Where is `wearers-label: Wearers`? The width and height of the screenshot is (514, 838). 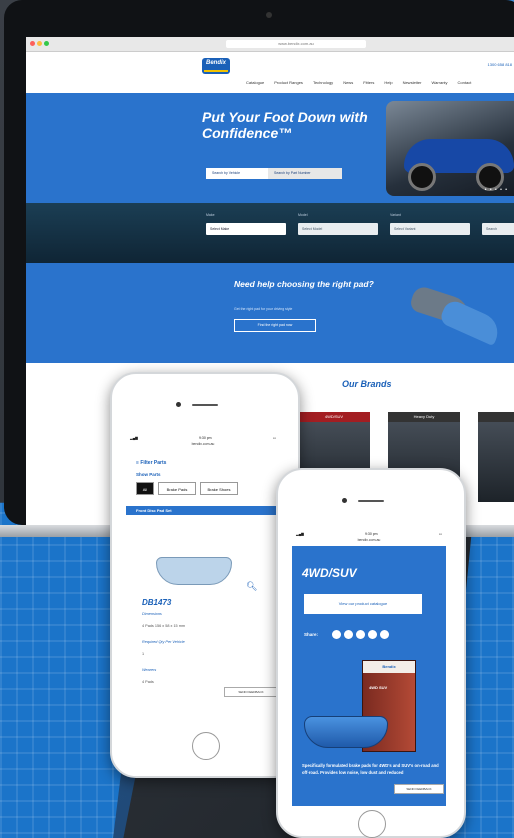
wearers-label: Wearers is located at coordinates (149, 670).